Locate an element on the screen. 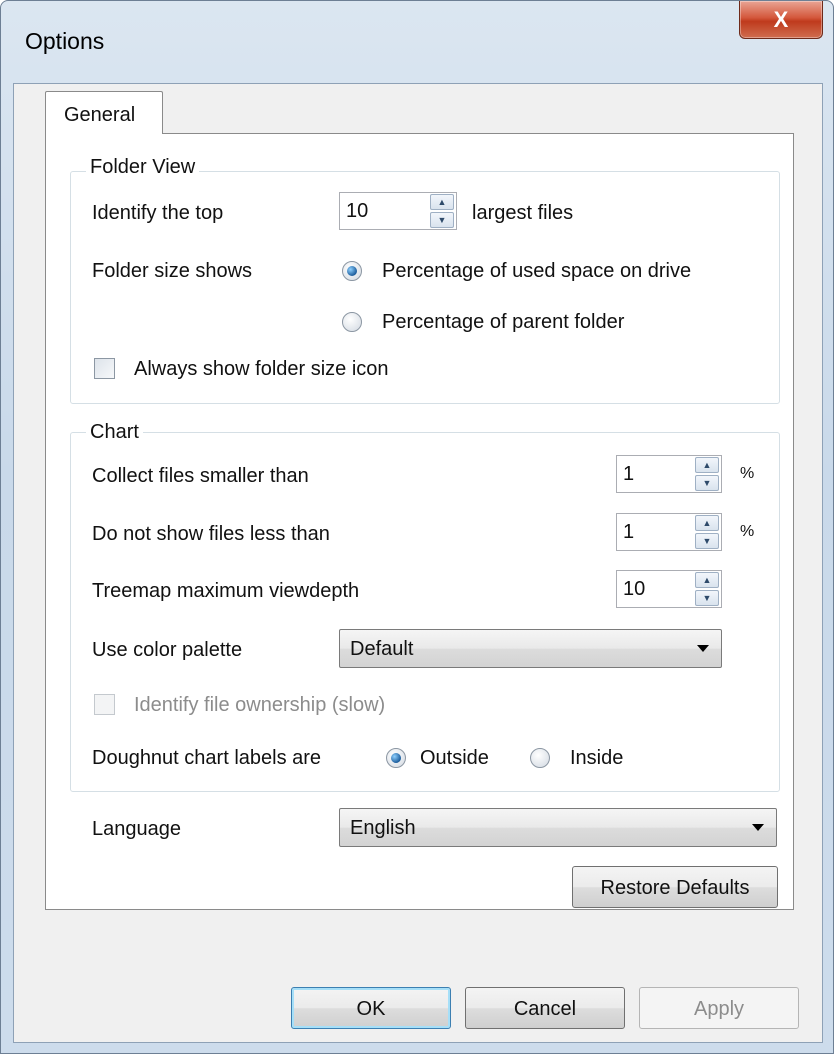  folder-size-shows-label: Folder size shows is located at coordinates (172, 271).